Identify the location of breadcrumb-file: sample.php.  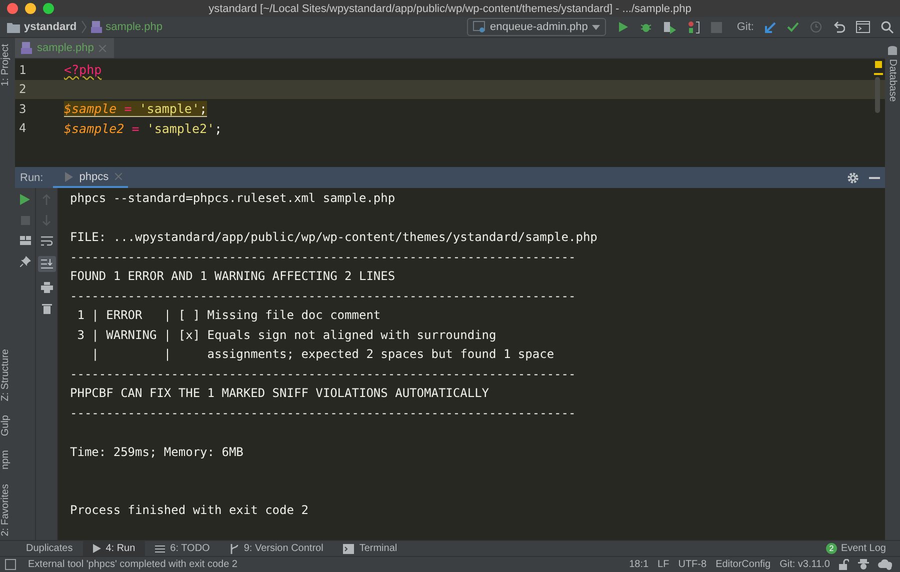
(134, 27).